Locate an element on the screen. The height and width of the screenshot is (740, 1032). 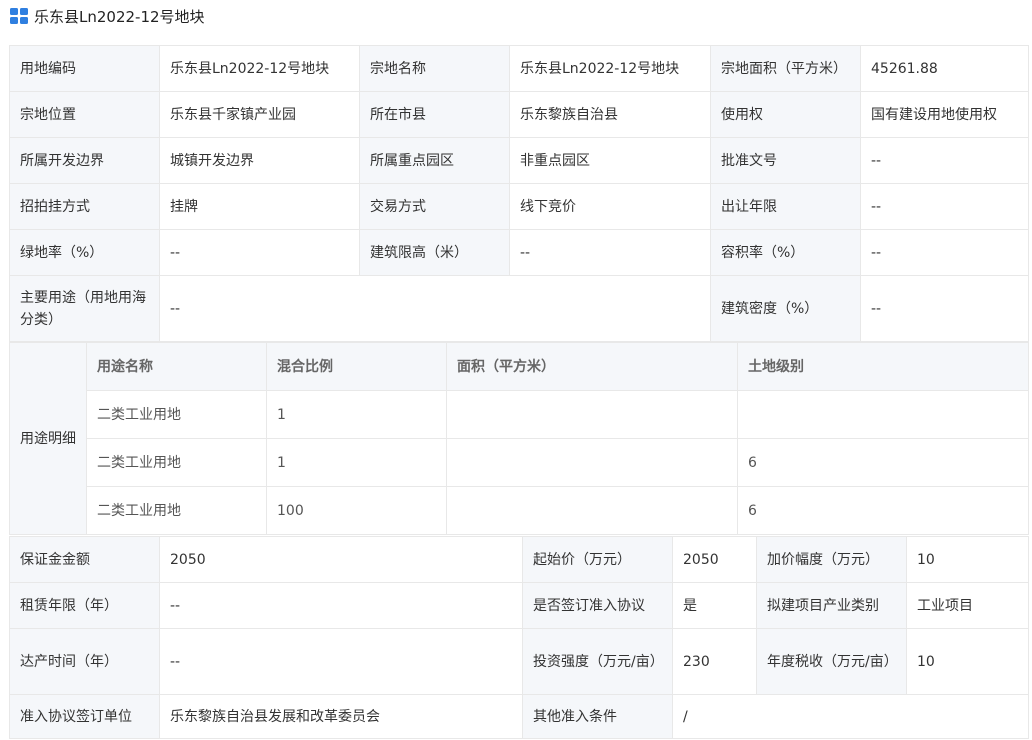
industry-category-value: 工业项目 is located at coordinates (967, 605).